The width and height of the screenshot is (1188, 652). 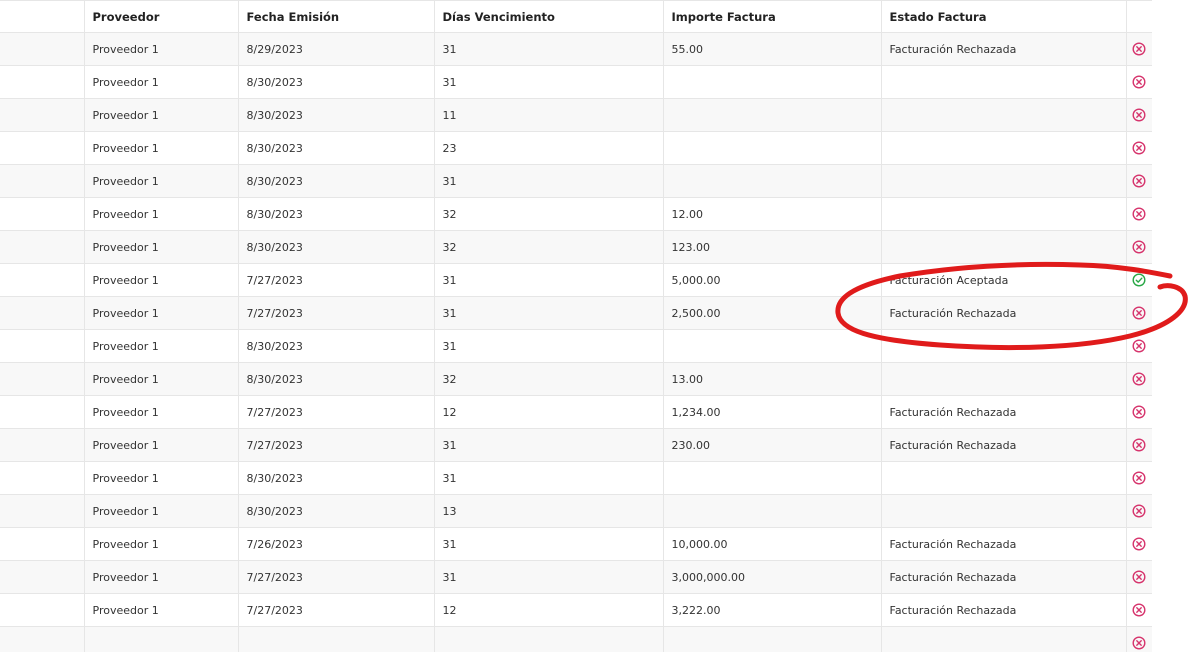 I want to click on column-header-estado-factura: Estado Factura, so click(x=1004, y=16).